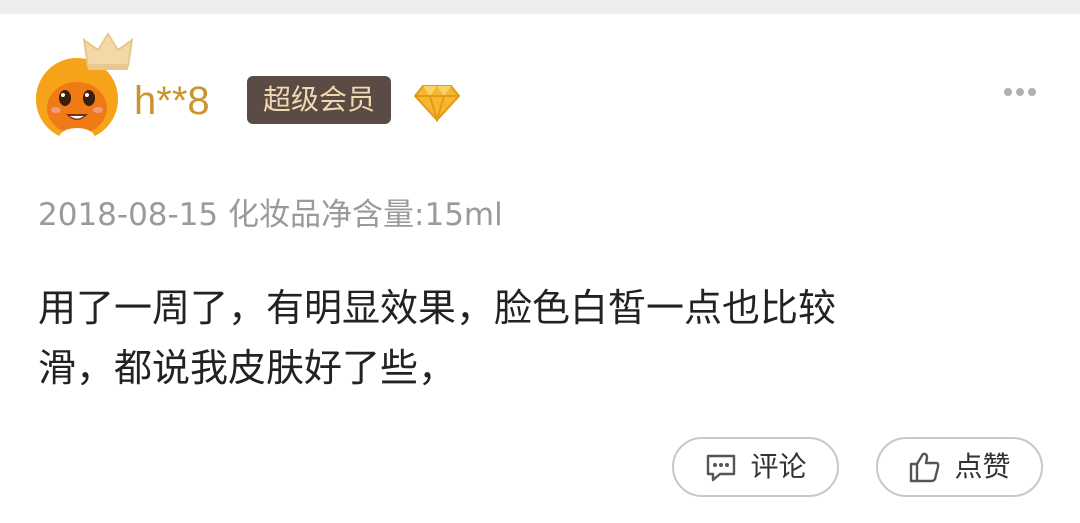  What do you see at coordinates (540, 7) in the screenshot?
I see `top-divider-strip` at bounding box center [540, 7].